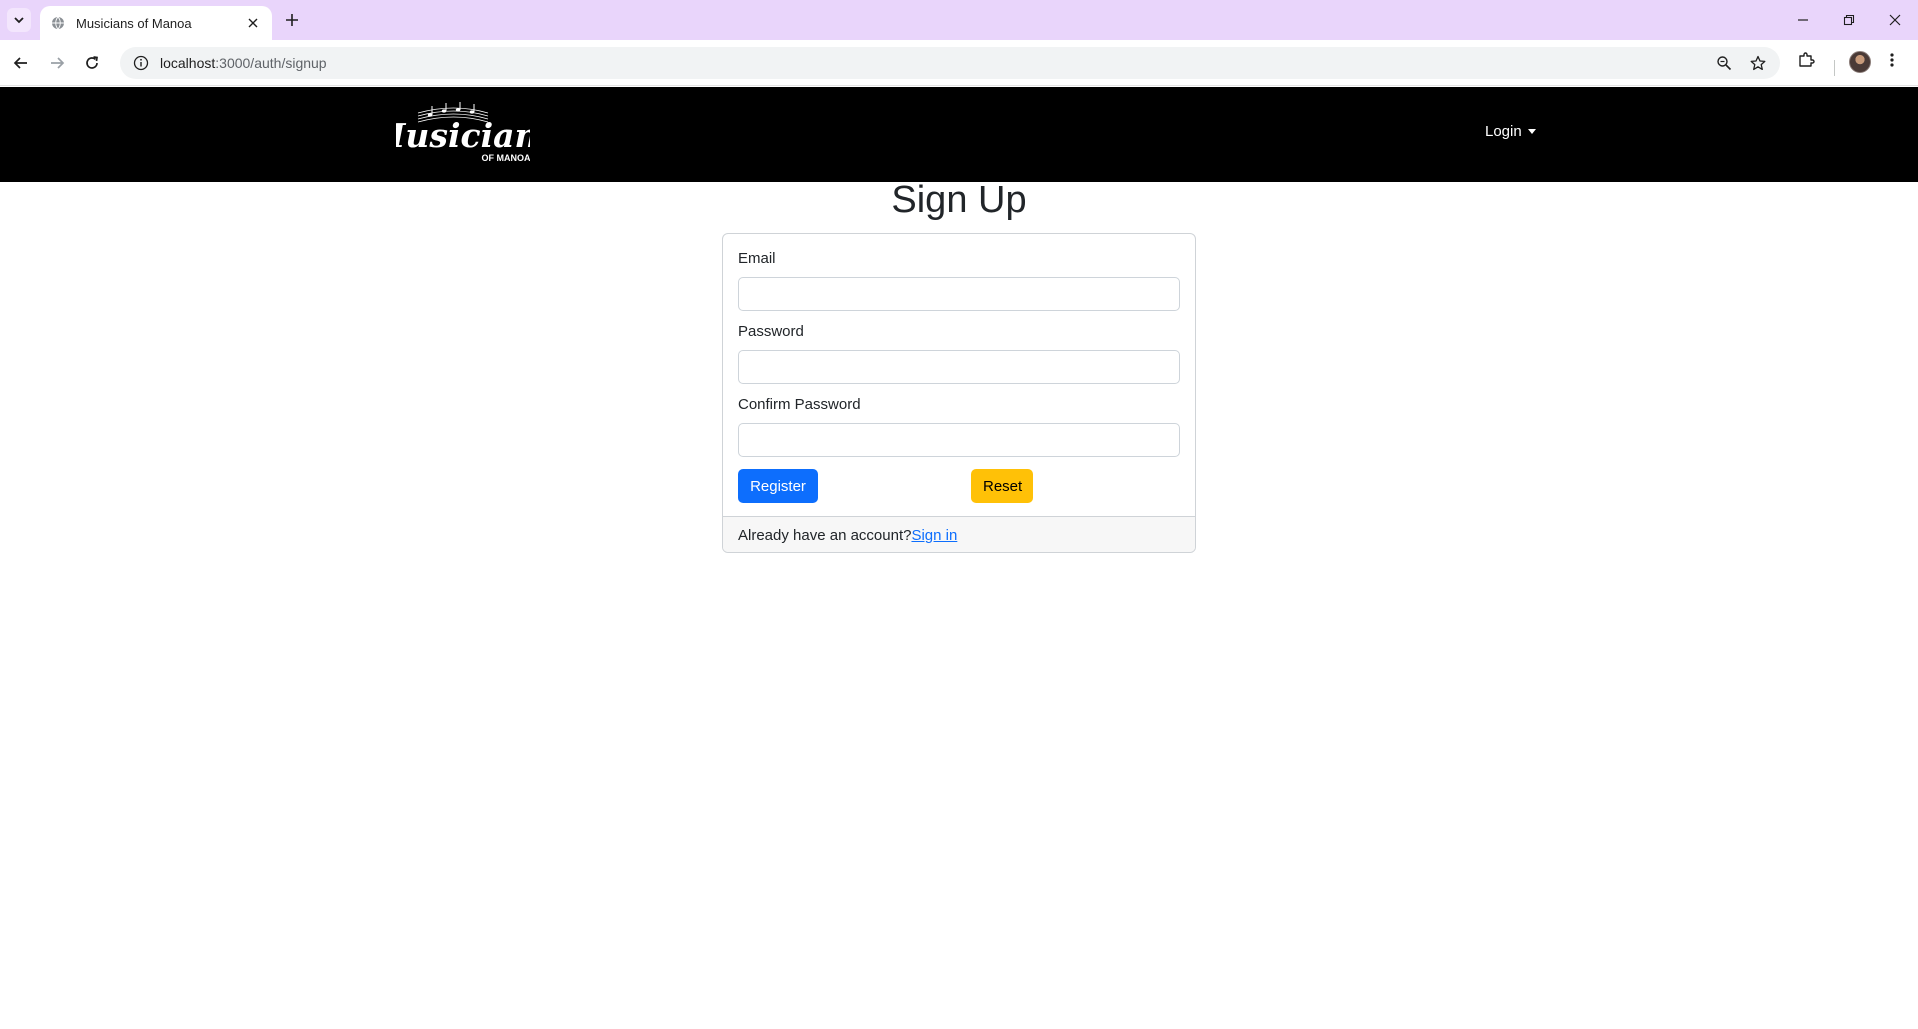 The height and width of the screenshot is (1029, 1918). Describe the element at coordinates (1834, 68) in the screenshot. I see `toolbar-divider` at that location.